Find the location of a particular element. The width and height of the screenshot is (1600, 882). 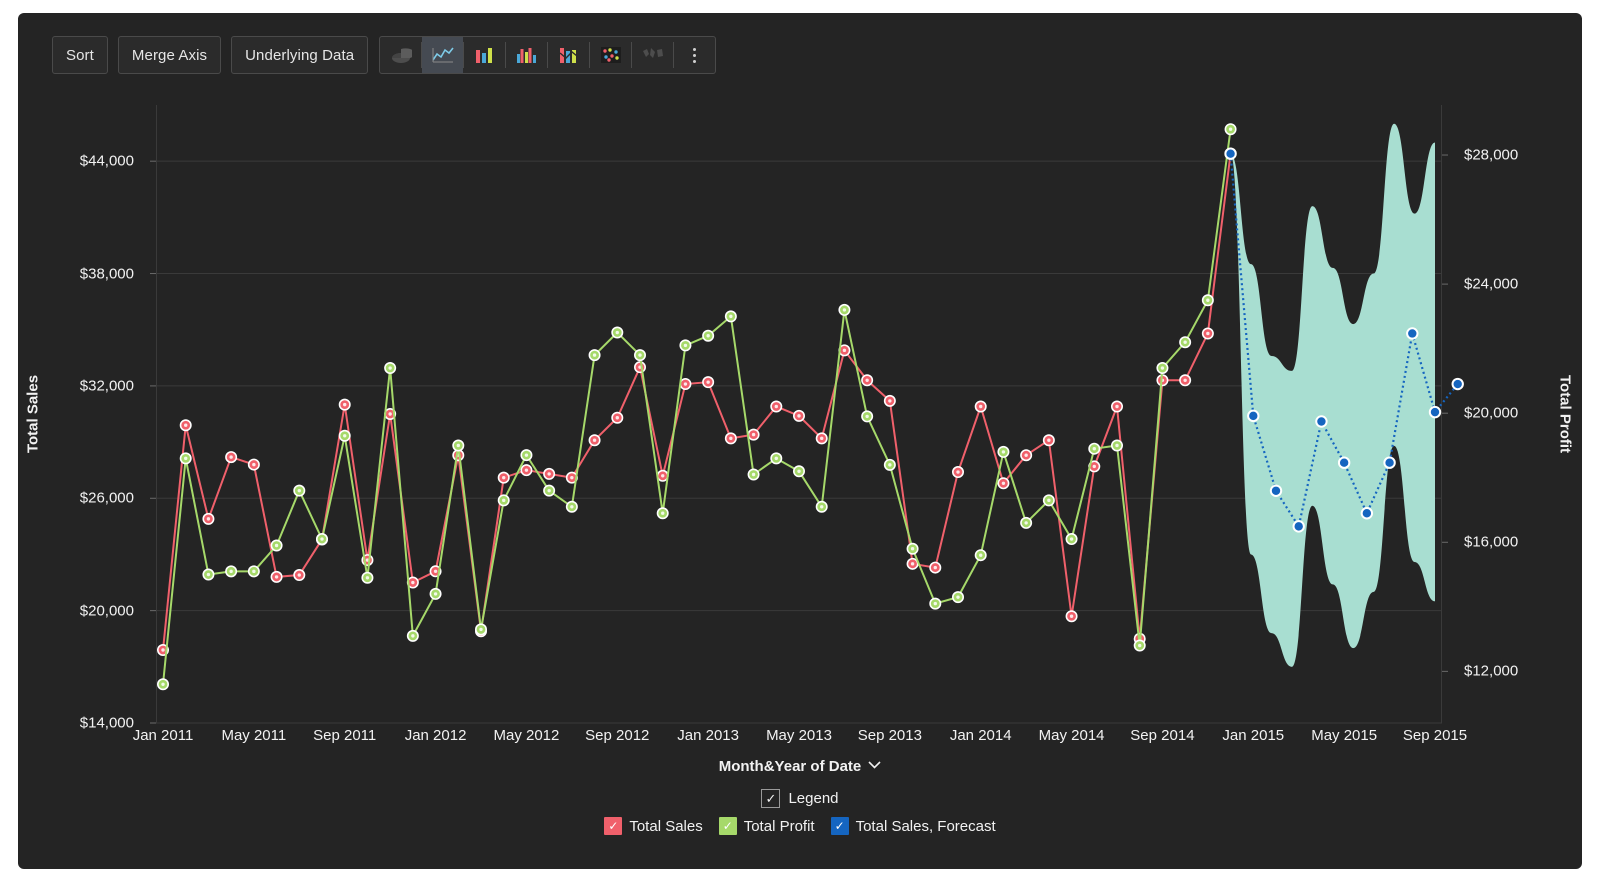

y-axis-left-title: Total Sales is located at coordinates (33, 414).